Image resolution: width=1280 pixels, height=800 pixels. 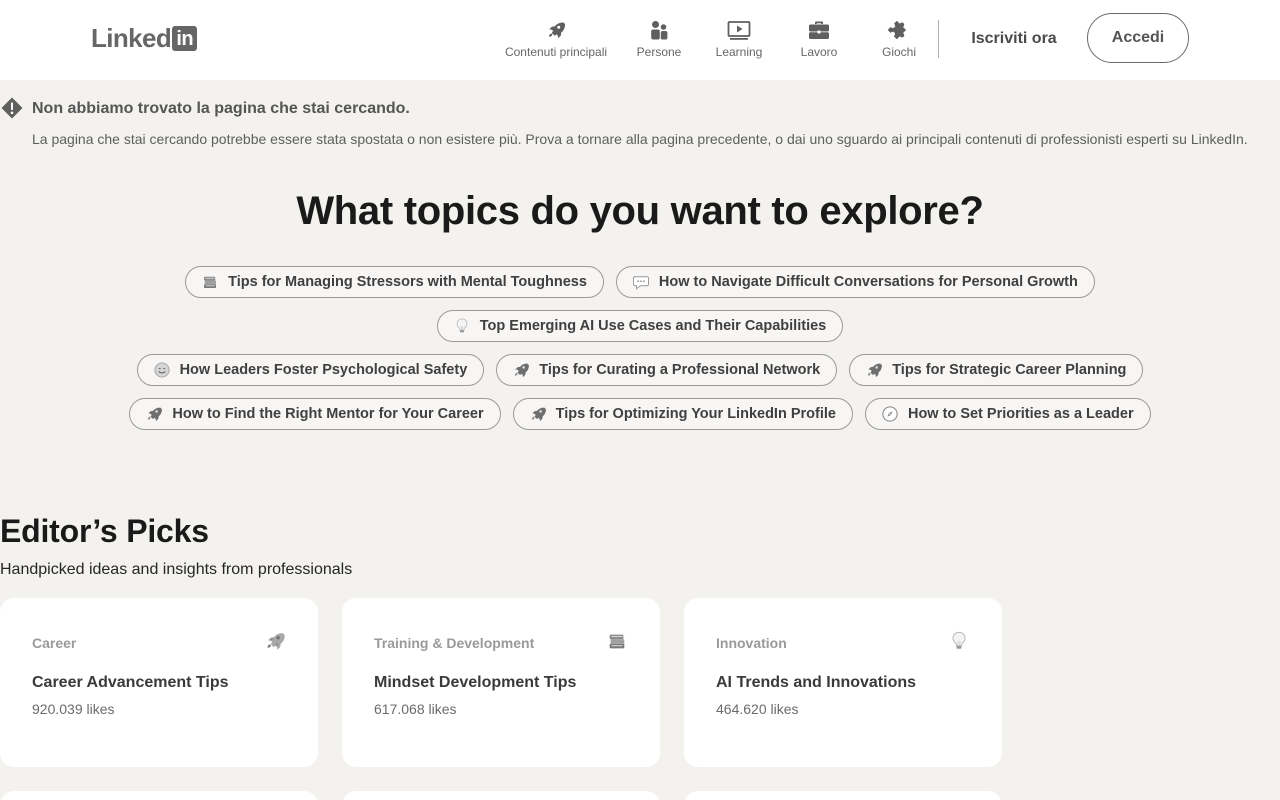 I want to click on nav-label-learning: Learning, so click(x=739, y=52).